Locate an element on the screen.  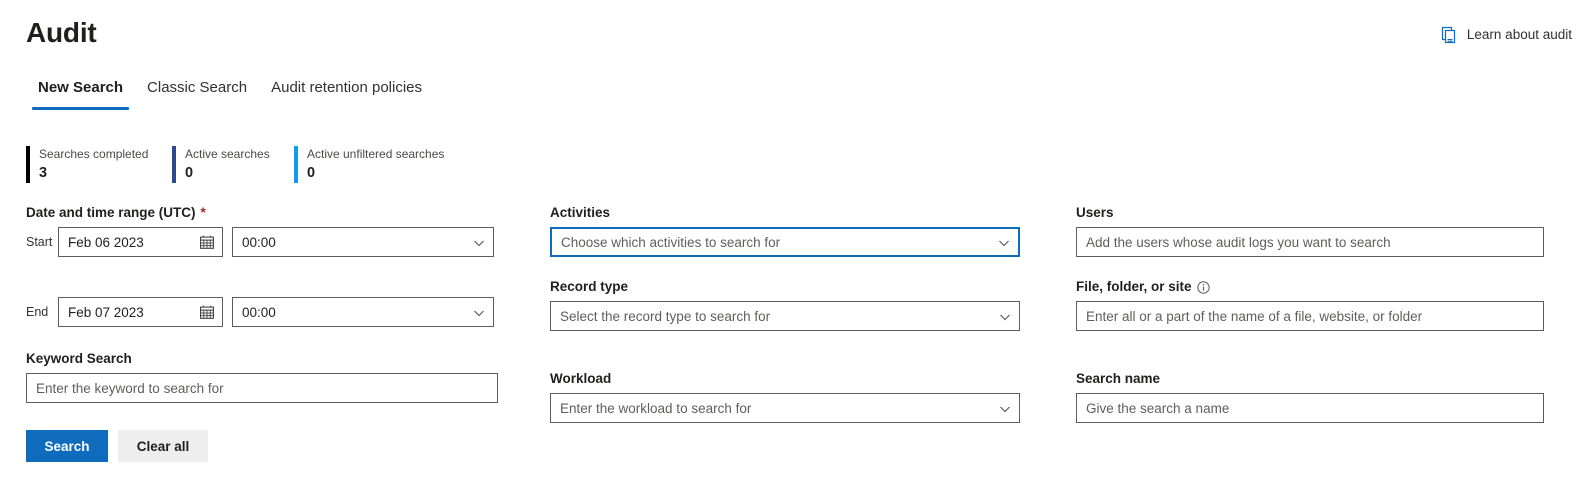
workload-input is located at coordinates (785, 408).